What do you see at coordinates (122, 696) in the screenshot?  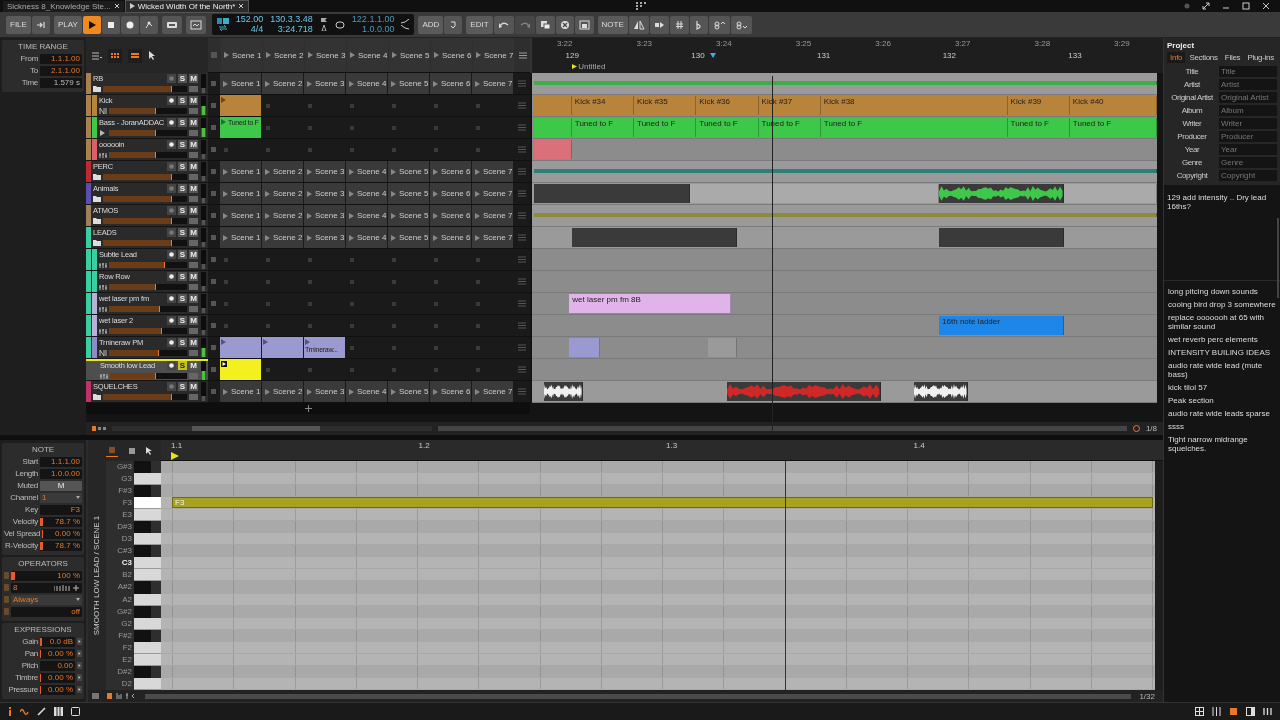 I see `tools-icon` at bounding box center [122, 696].